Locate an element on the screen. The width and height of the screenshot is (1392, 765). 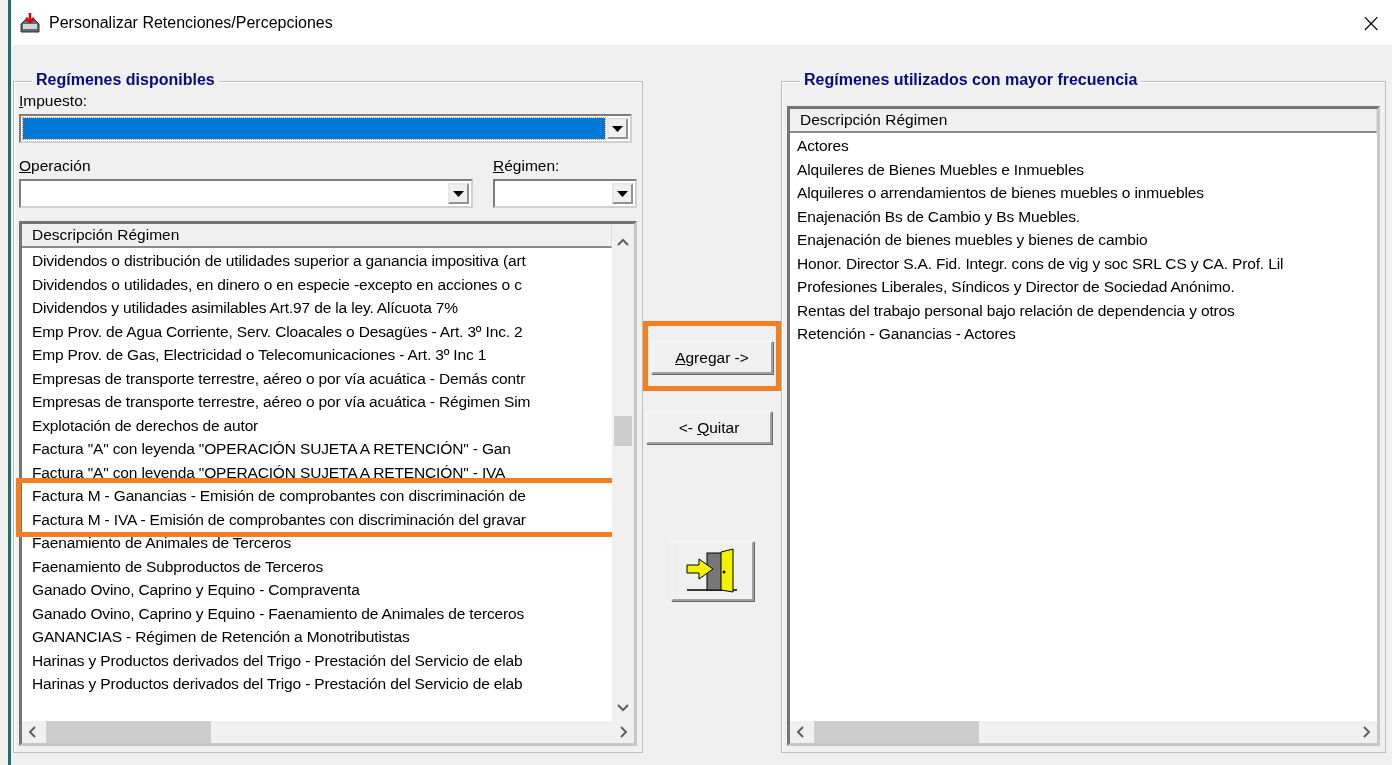
scroll-up-icon is located at coordinates (623, 242).